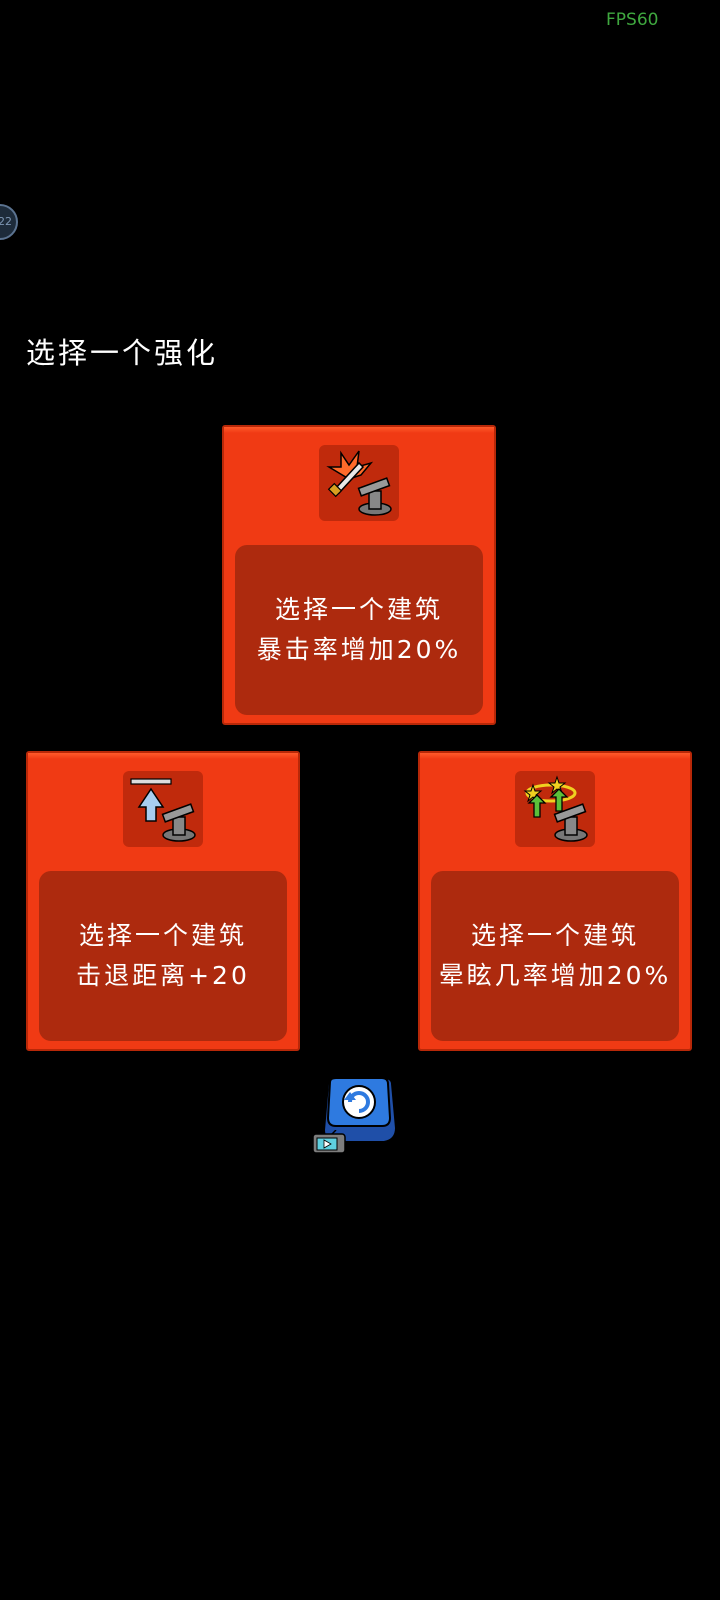 The image size is (720, 1600). Describe the element at coordinates (163, 809) in the screenshot. I see `knockback-arrow-turret-icon` at that location.